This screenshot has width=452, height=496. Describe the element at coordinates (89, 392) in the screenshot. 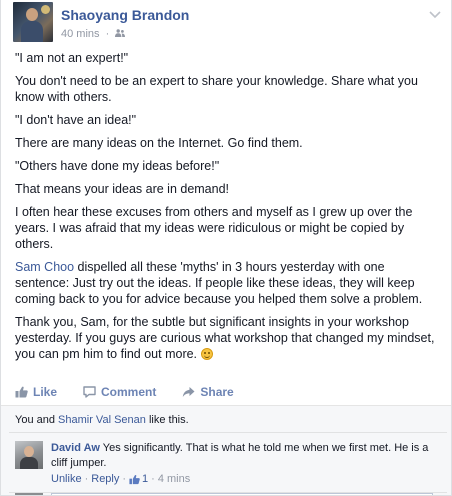

I see `comment-icon` at that location.